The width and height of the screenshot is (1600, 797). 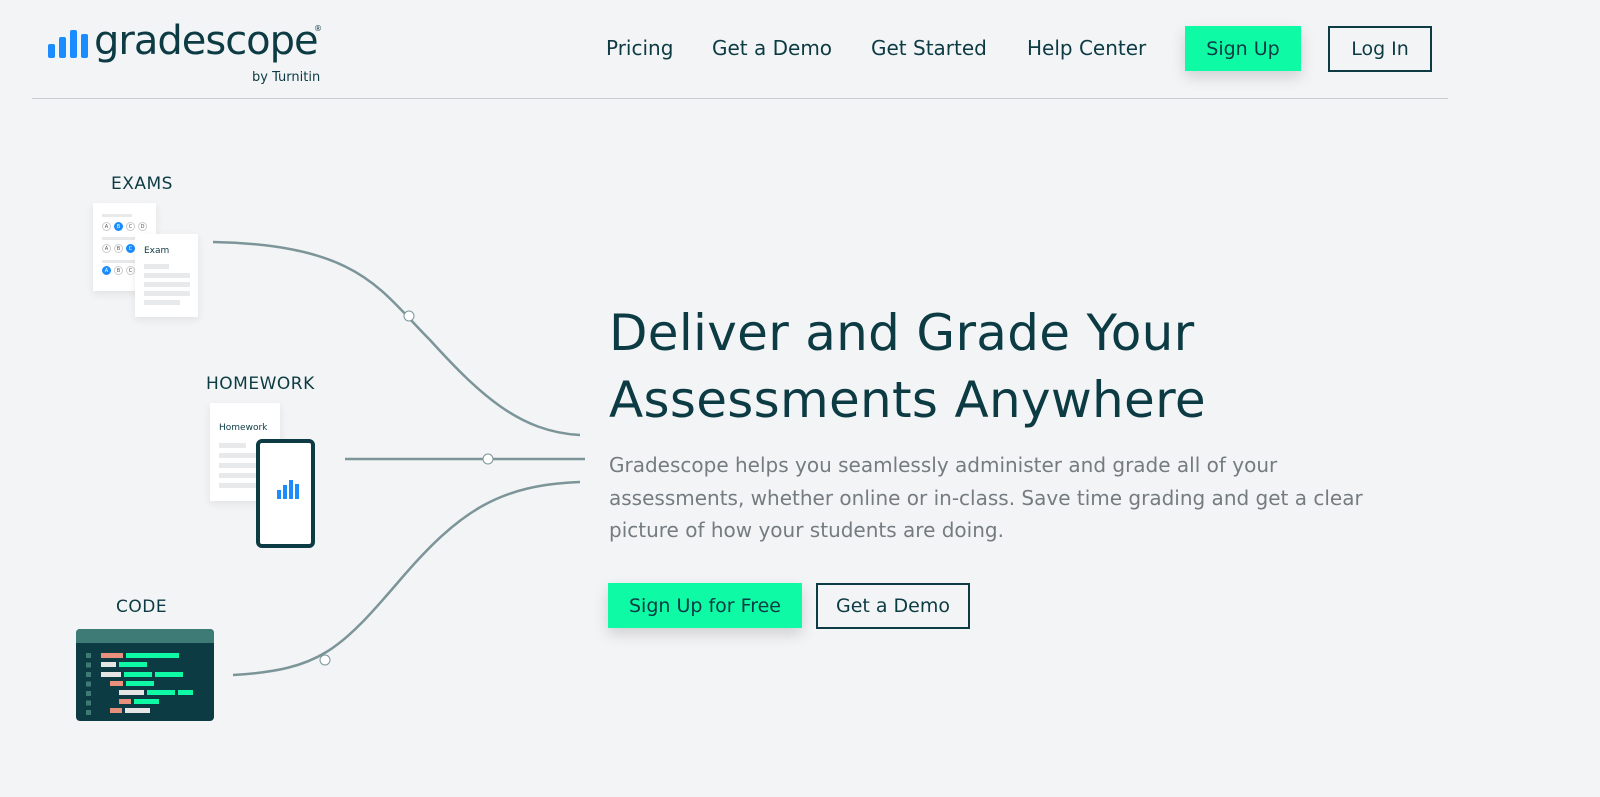 What do you see at coordinates (288, 489) in the screenshot?
I see `chart-bars-icon` at bounding box center [288, 489].